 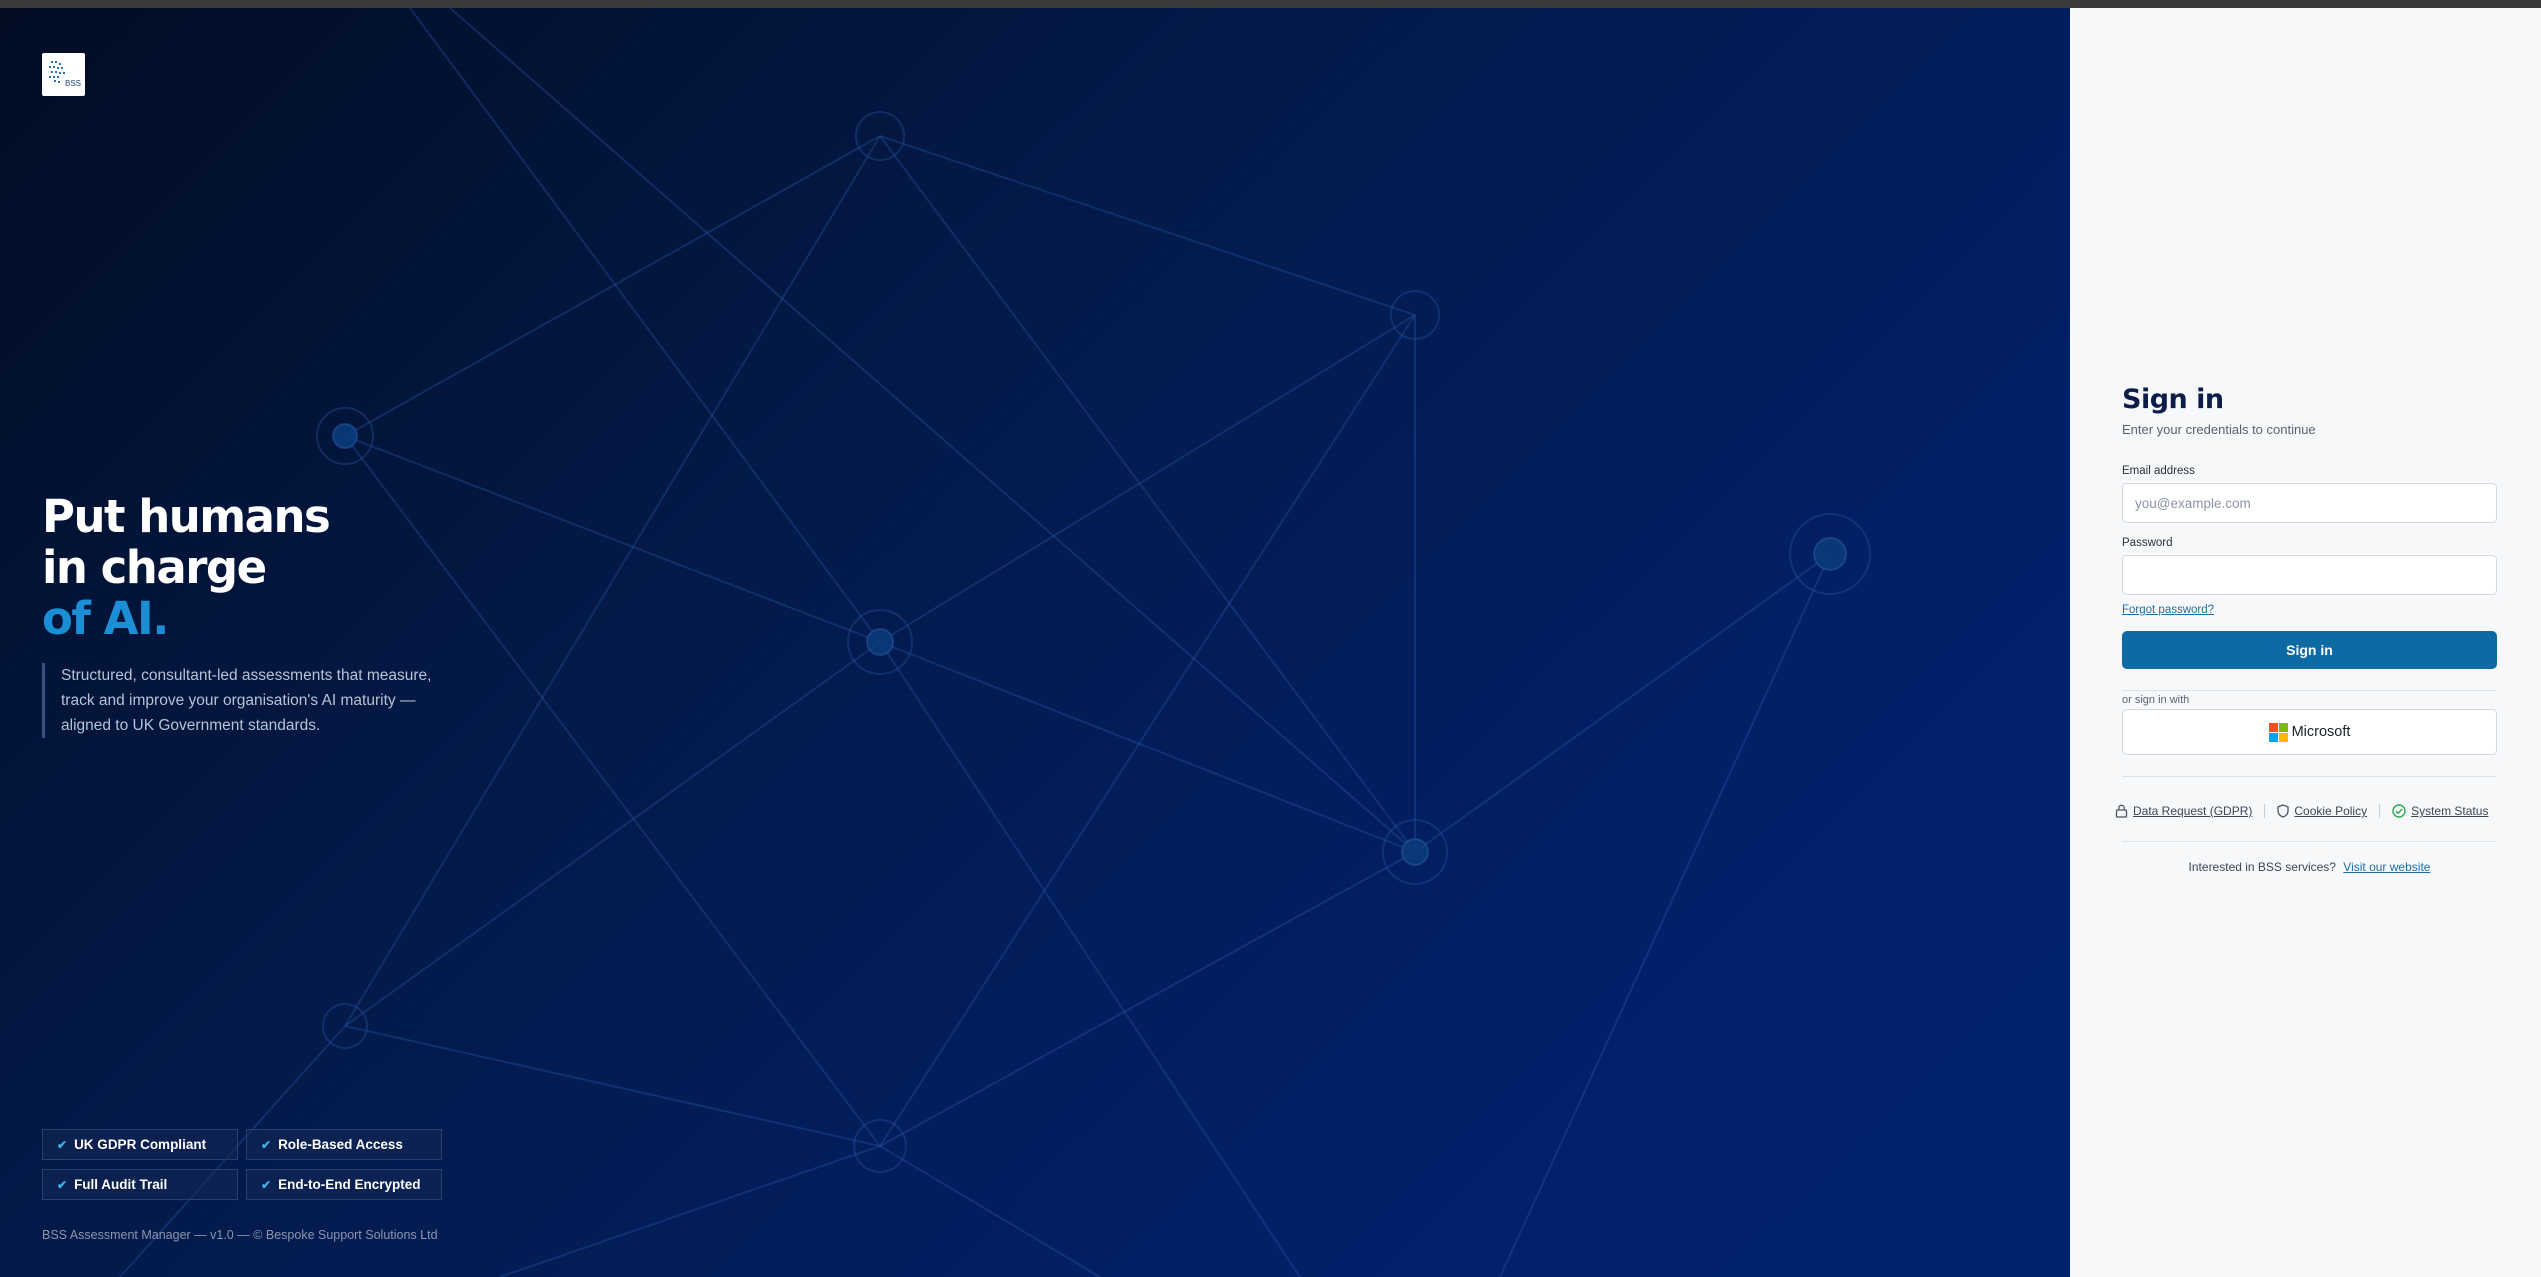 I want to click on bss-logo: BSS, so click(x=63, y=74).